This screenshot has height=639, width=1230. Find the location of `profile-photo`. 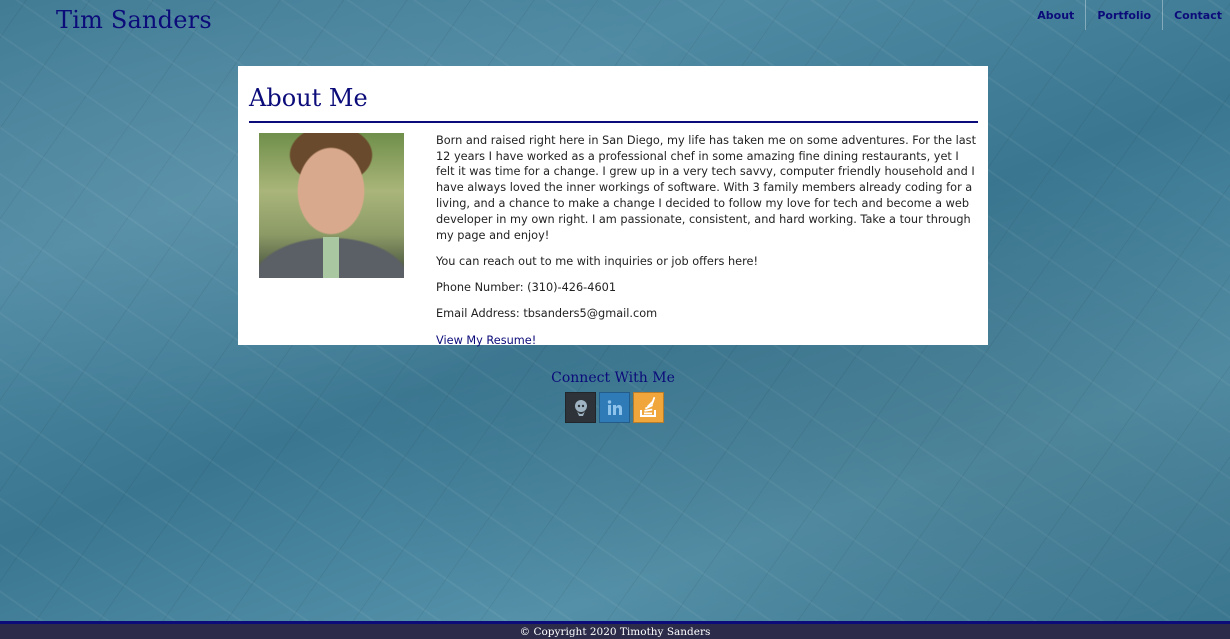

profile-photo is located at coordinates (331, 205).